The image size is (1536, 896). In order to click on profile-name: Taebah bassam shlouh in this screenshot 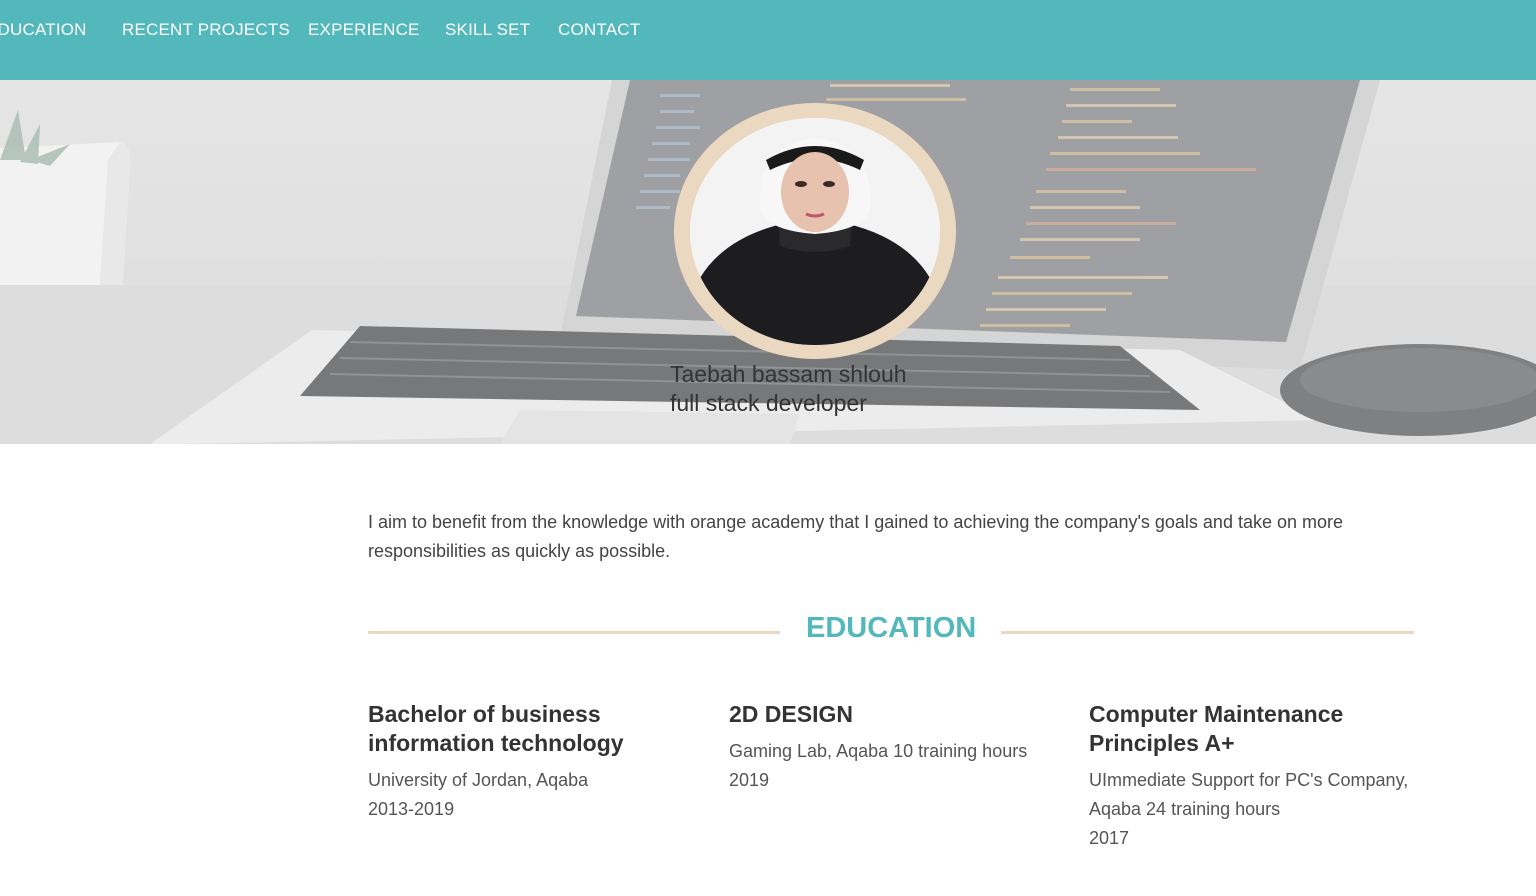, I will do `click(788, 374)`.